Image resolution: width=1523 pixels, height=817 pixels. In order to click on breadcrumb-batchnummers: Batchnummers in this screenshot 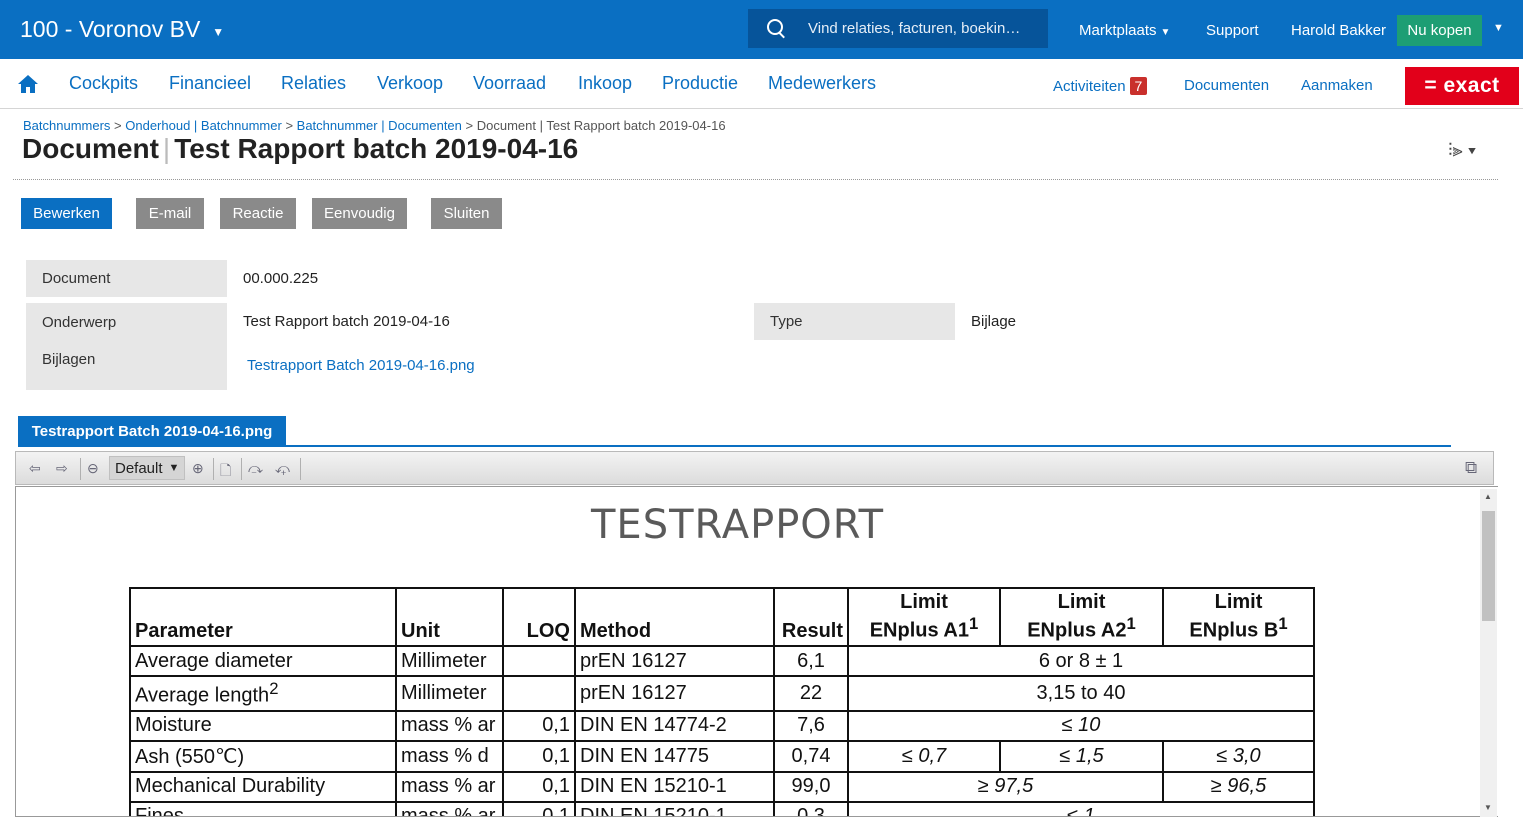, I will do `click(66, 125)`.